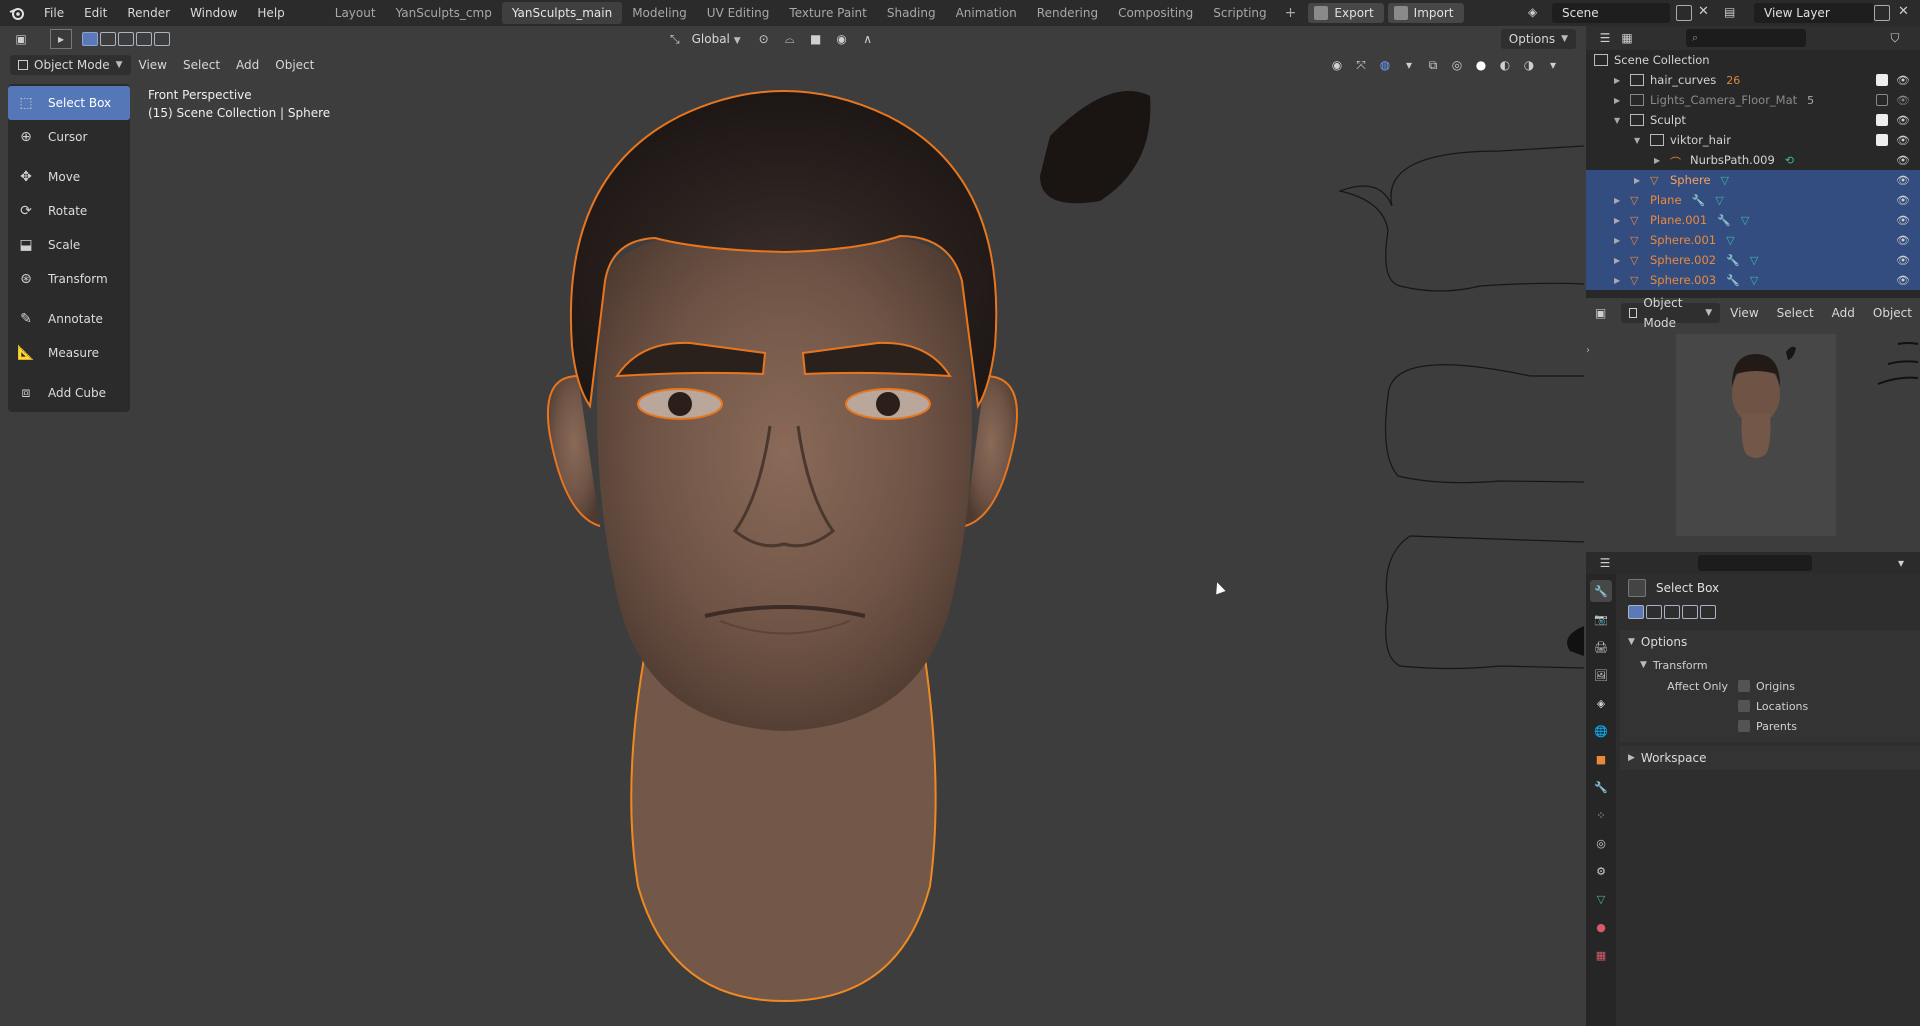 This screenshot has height=1026, width=1920. I want to click on sidebar-toggle-icon: ›, so click(1588, 350).